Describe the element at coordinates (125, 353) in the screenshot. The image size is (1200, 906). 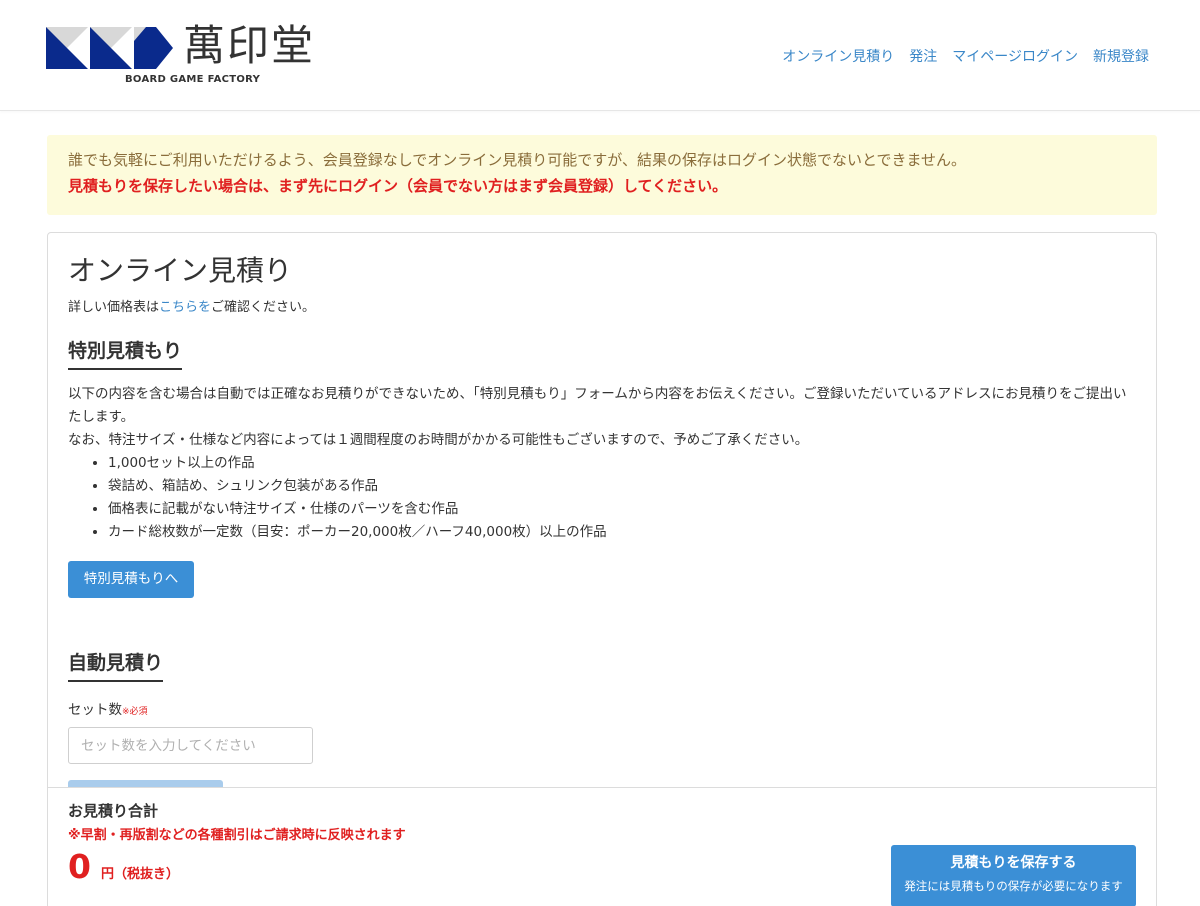
I see `special-estimate-heading: 特別見積もり` at that location.